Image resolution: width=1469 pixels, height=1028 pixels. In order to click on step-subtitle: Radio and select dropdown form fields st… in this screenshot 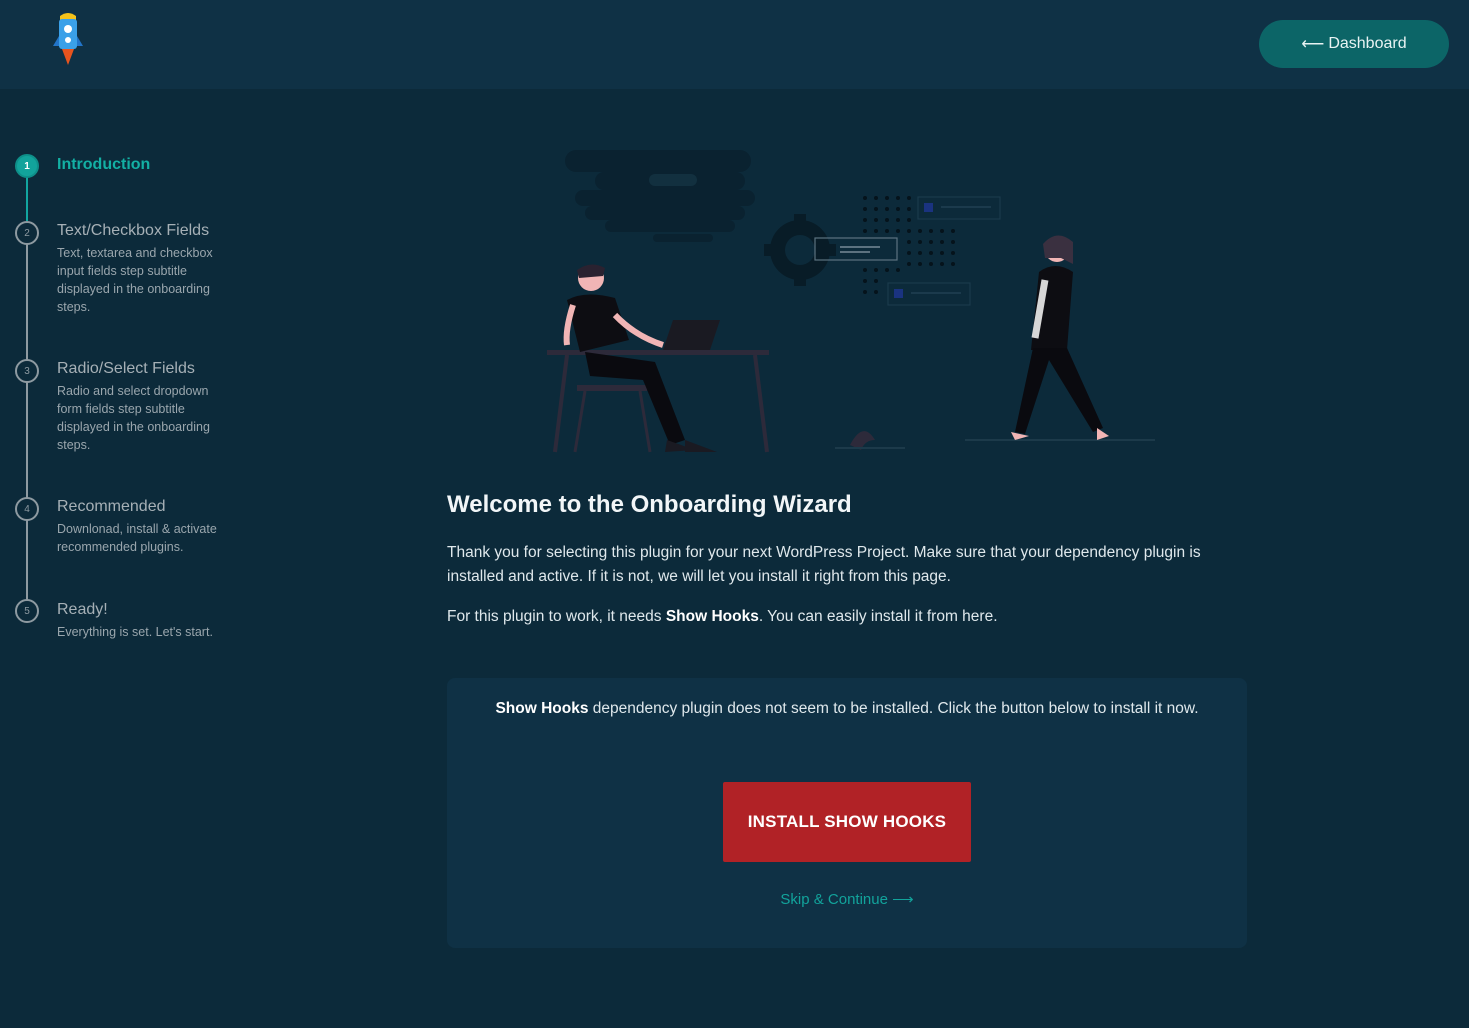, I will do `click(133, 418)`.